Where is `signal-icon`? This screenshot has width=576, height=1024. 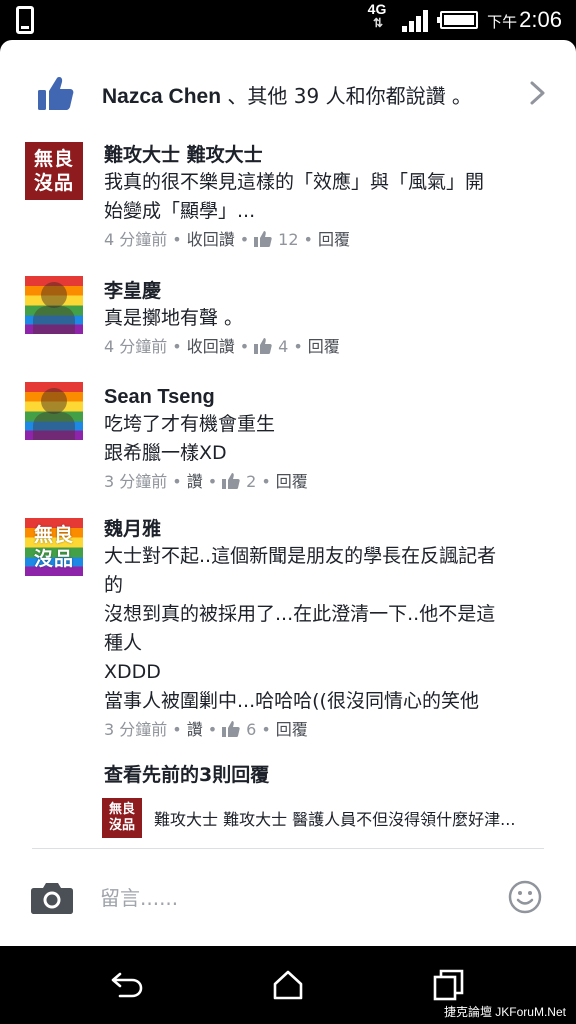
signal-icon is located at coordinates (416, 21).